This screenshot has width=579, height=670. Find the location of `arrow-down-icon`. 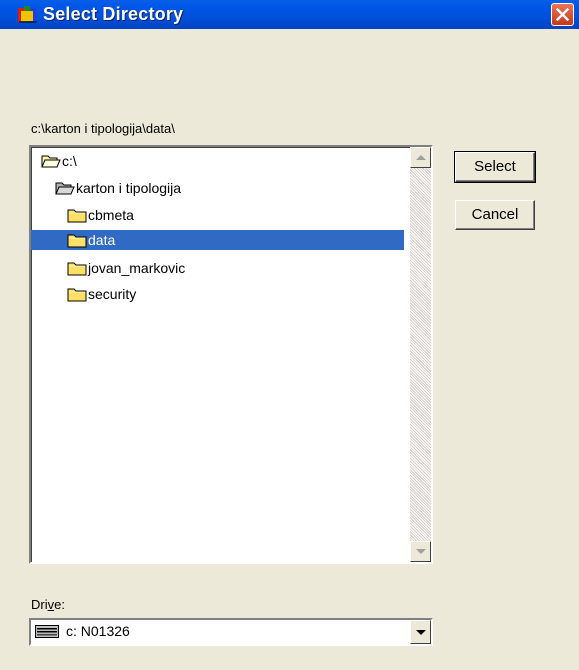

arrow-down-icon is located at coordinates (421, 551).